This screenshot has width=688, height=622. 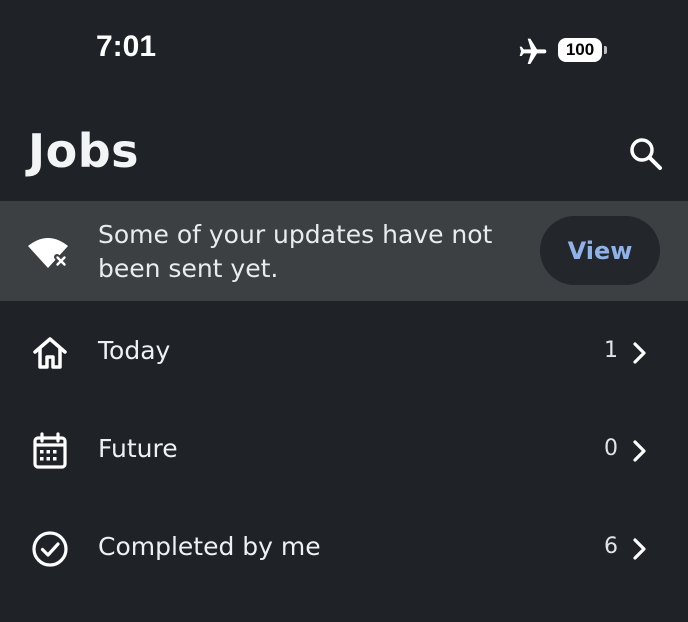 What do you see at coordinates (611, 448) in the screenshot?
I see `list-item-count: 0` at bounding box center [611, 448].